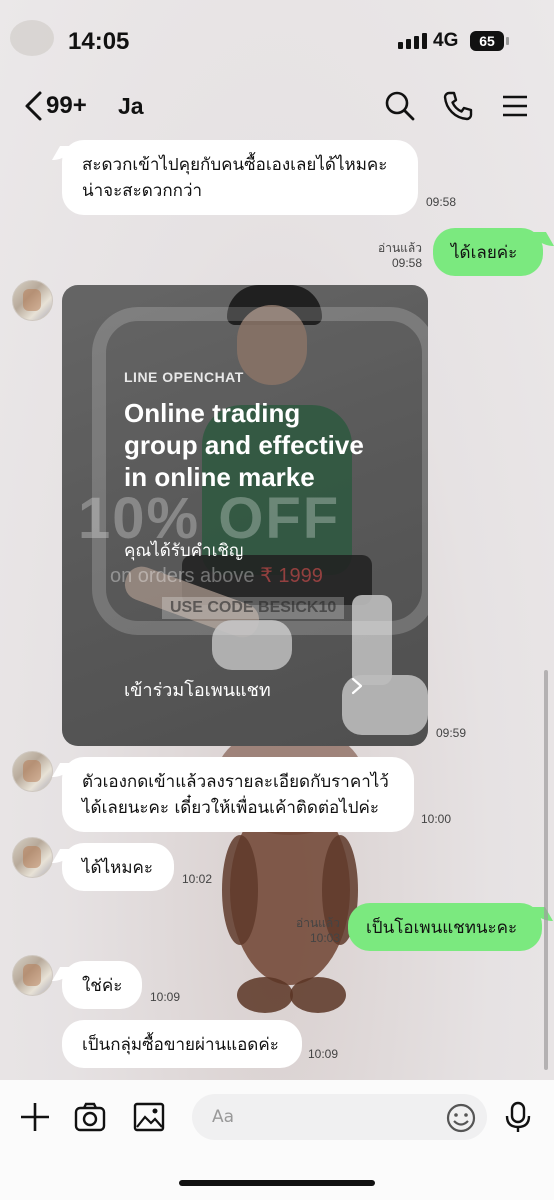  I want to click on message-time: 09:59, so click(451, 733).